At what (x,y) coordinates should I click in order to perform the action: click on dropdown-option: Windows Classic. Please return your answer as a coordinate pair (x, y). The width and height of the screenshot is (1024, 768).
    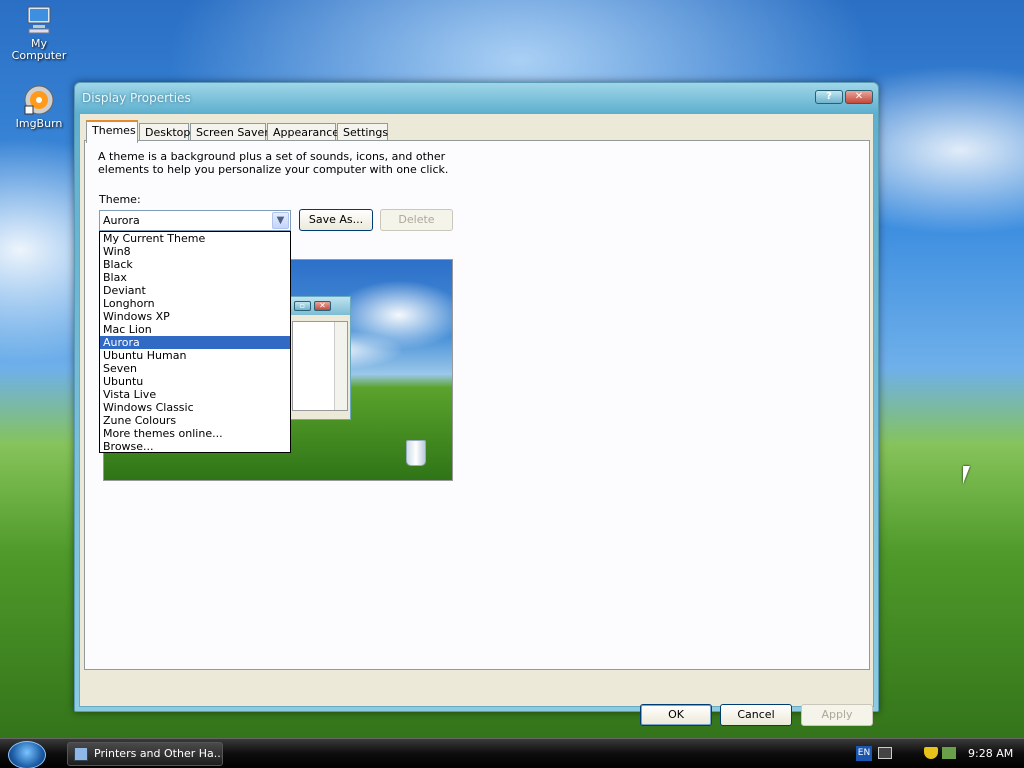
    Looking at the image, I should click on (195, 407).